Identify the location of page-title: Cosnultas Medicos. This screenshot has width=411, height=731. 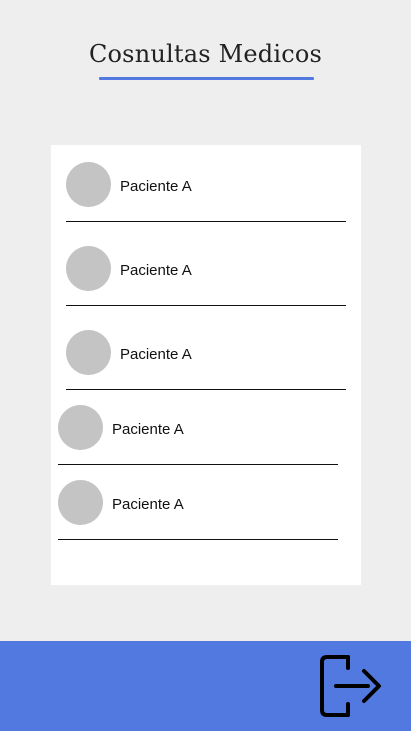
(205, 54).